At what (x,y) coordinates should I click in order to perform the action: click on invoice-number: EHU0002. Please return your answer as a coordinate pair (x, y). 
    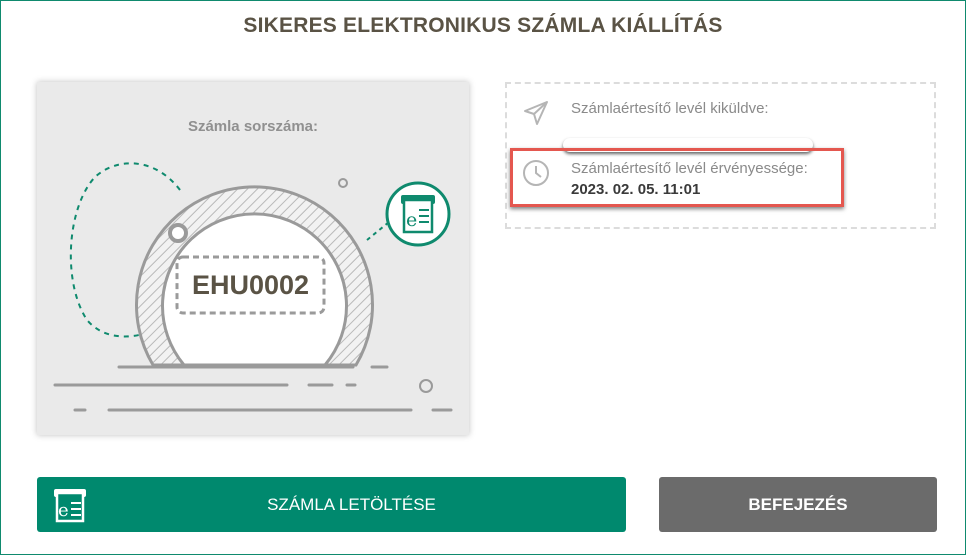
    Looking at the image, I should click on (250, 284).